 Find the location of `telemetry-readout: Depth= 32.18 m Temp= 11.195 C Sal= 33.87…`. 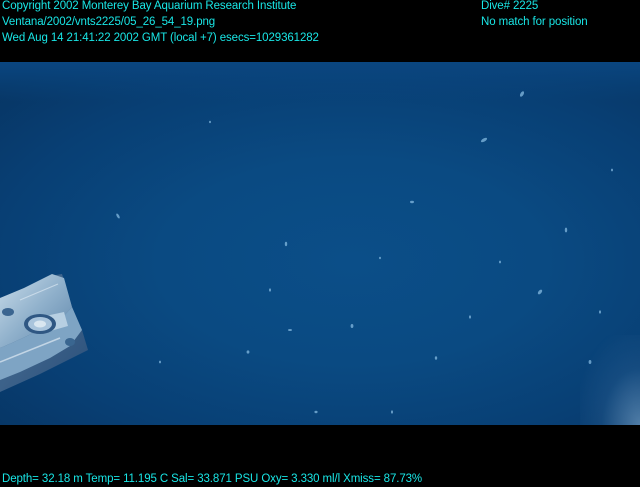

telemetry-readout: Depth= 32.18 m Temp= 11.195 C Sal= 33.87… is located at coordinates (212, 479).